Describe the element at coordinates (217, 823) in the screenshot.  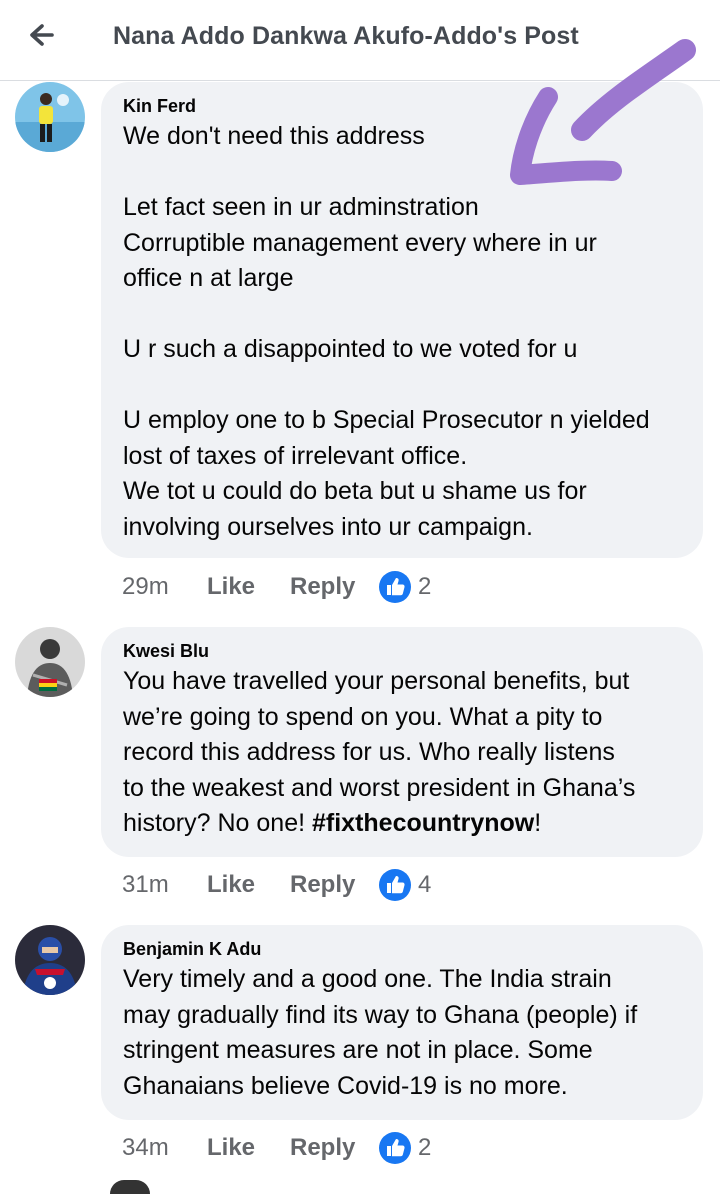
I see `comment-line-text: history? No one!` at that location.